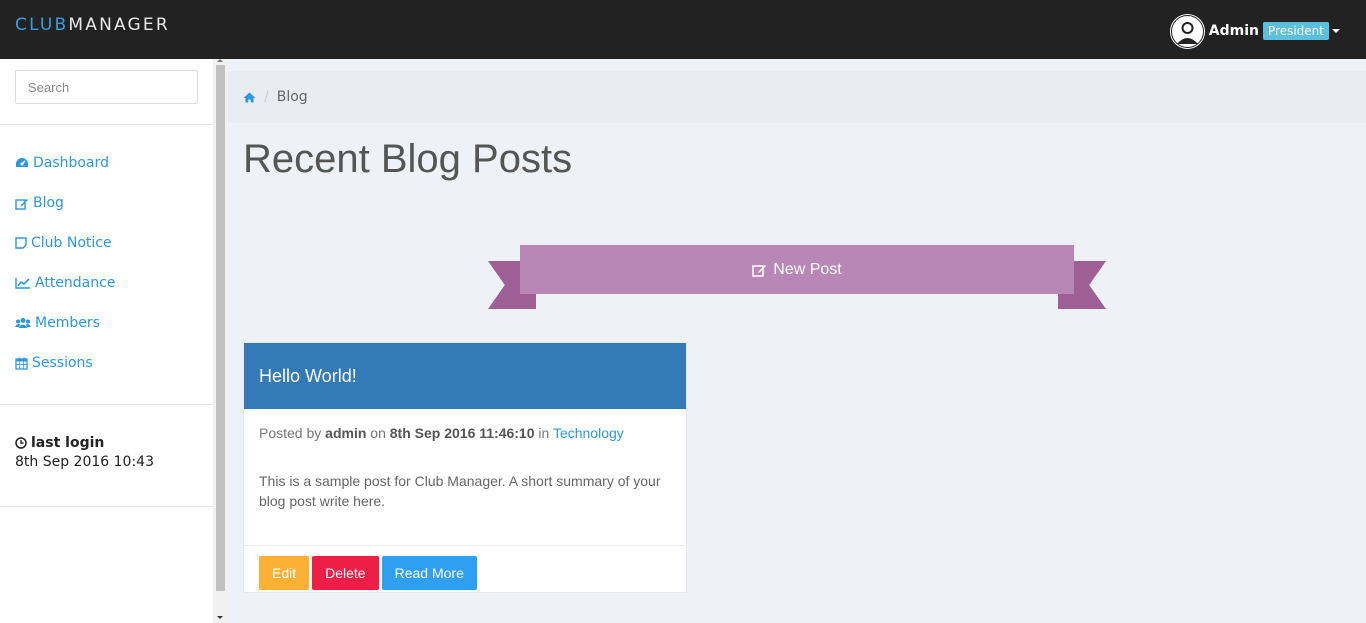 The image size is (1366, 623). I want to click on user-name: Admin, so click(1234, 31).